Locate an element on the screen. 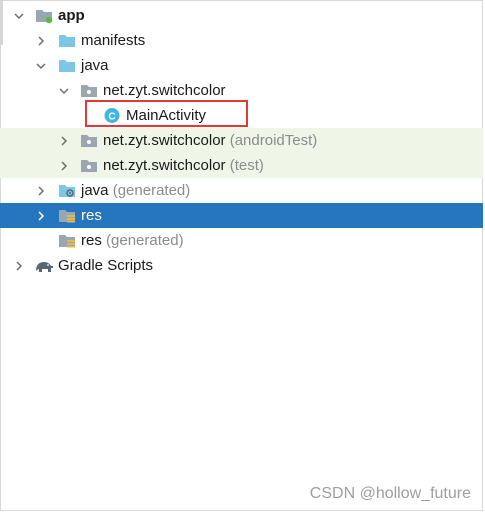  annotation-highlight-box is located at coordinates (166, 113).